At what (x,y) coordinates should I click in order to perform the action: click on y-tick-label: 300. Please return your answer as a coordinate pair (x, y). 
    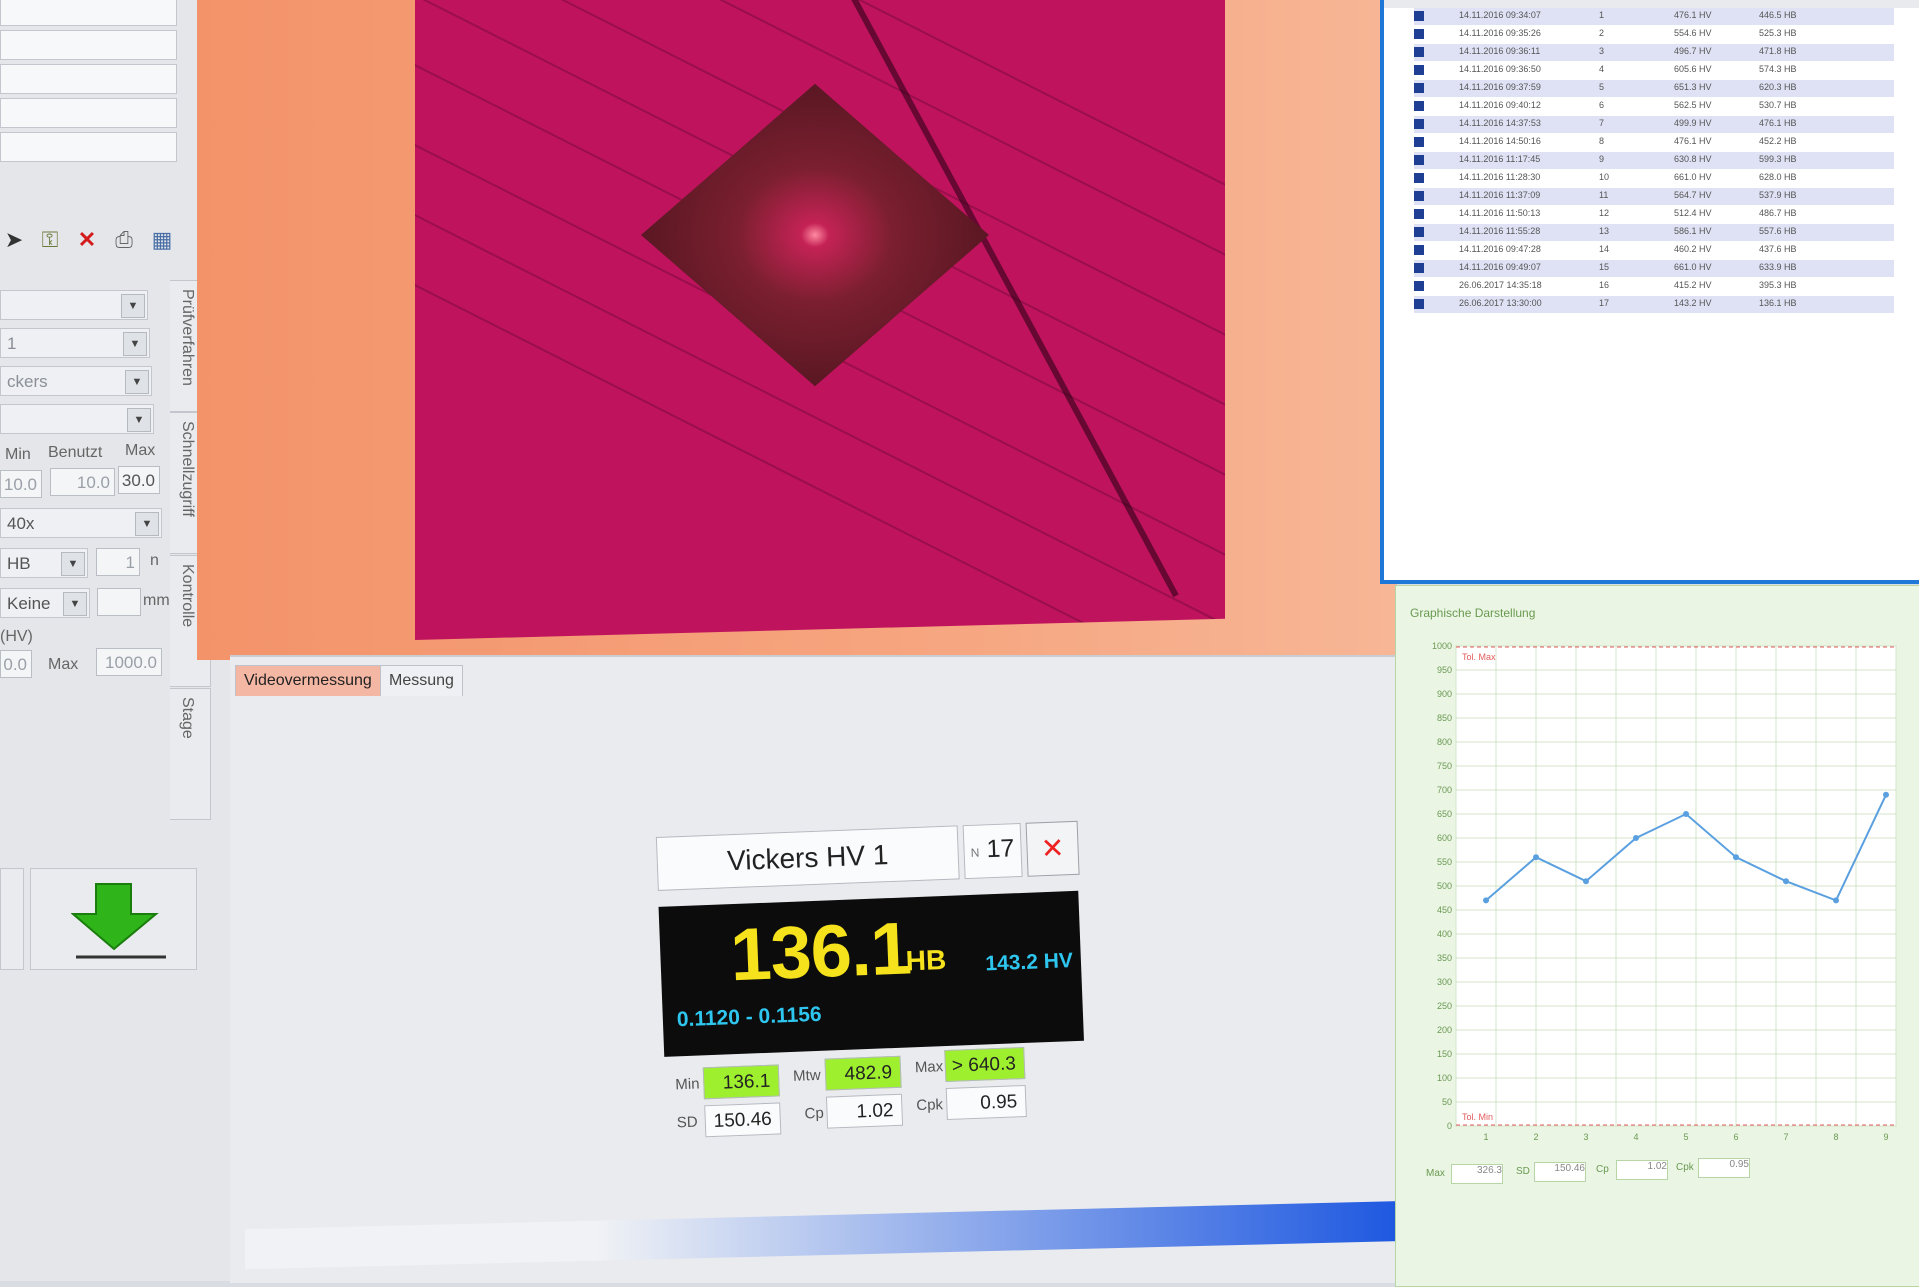
    Looking at the image, I should click on (1444, 982).